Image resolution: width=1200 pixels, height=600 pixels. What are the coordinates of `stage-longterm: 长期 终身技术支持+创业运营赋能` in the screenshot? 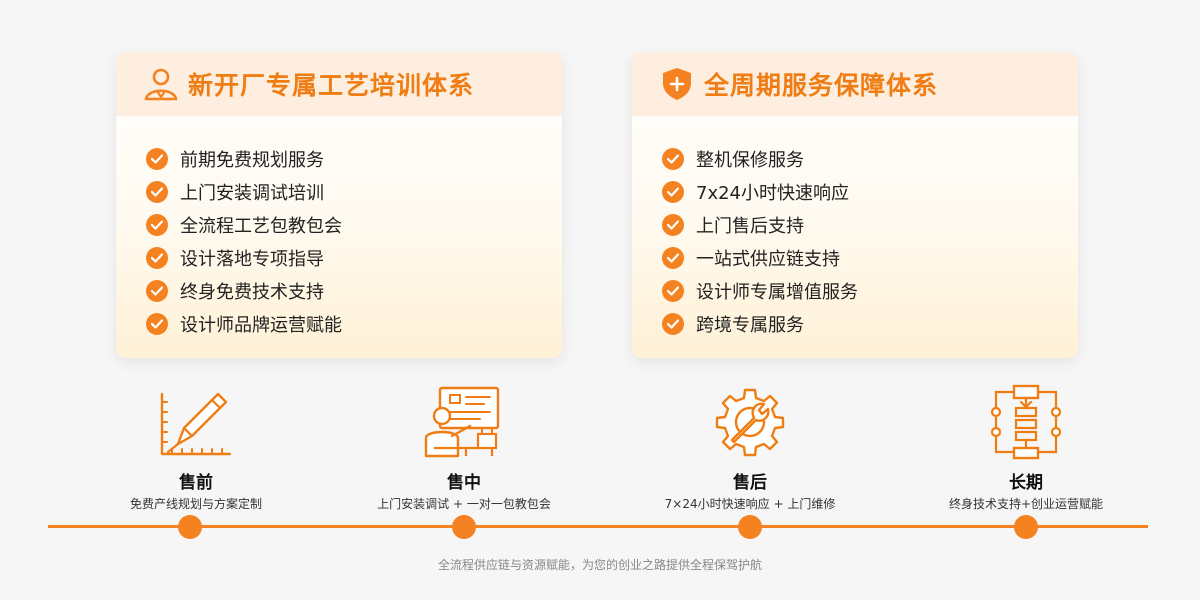 It's located at (1026, 447).